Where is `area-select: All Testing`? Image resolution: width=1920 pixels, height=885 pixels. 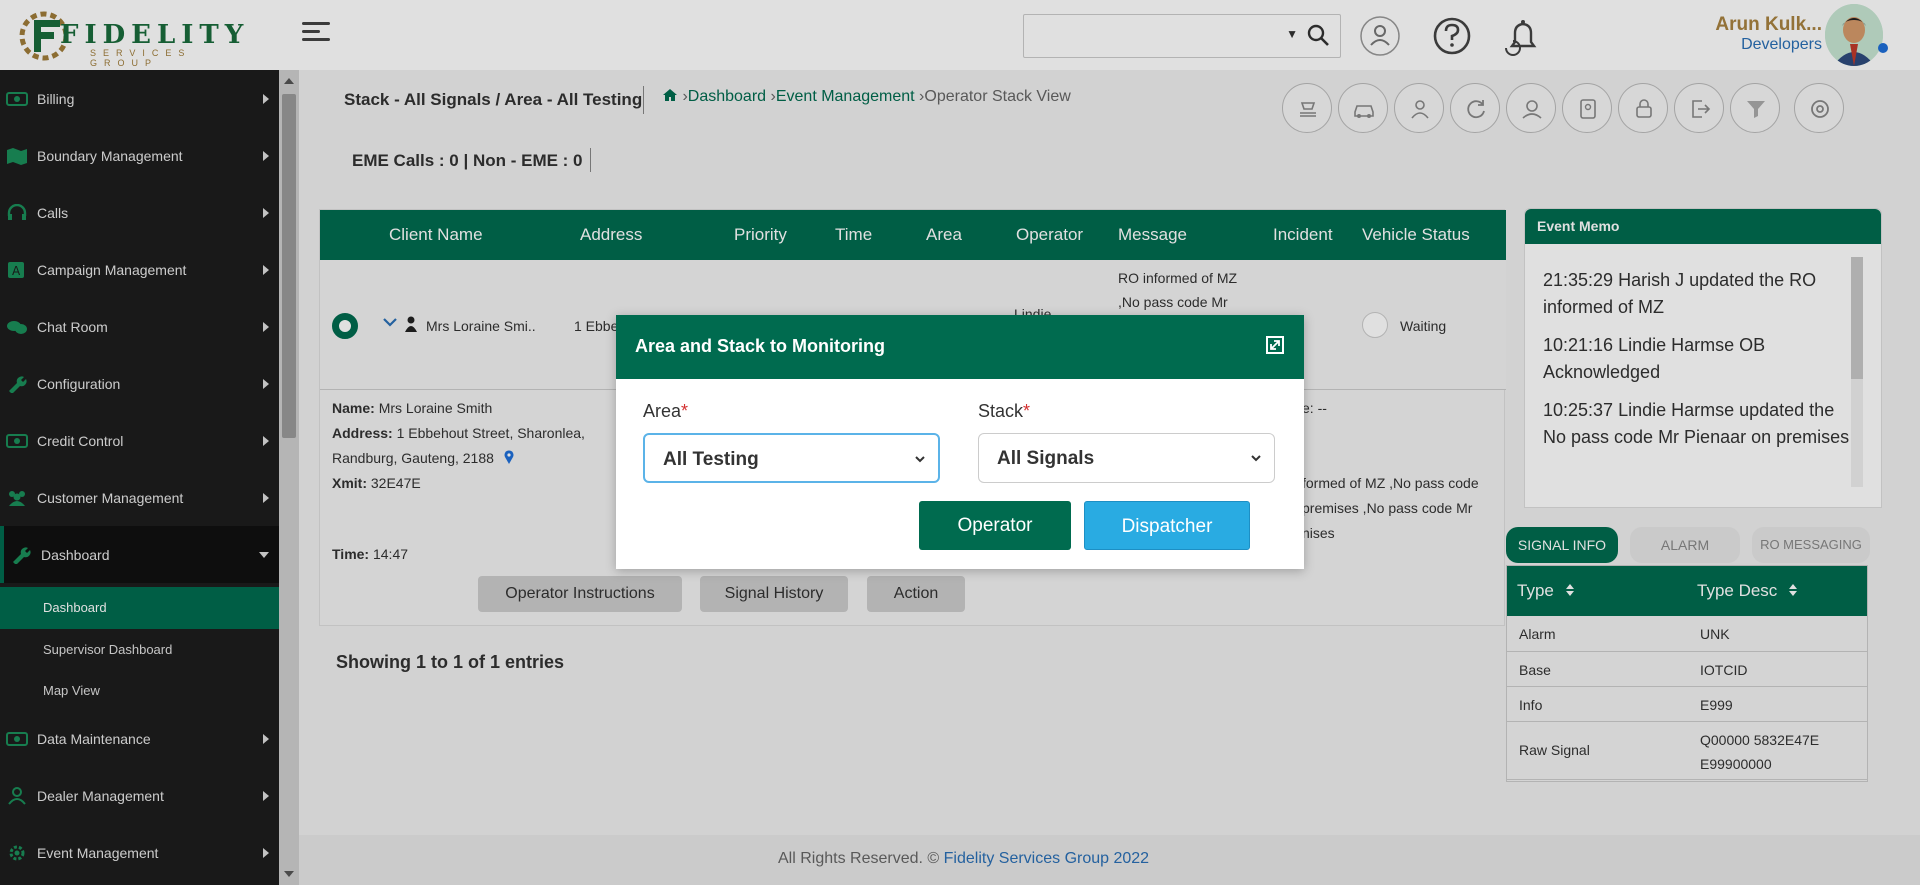 area-select: All Testing is located at coordinates (791, 458).